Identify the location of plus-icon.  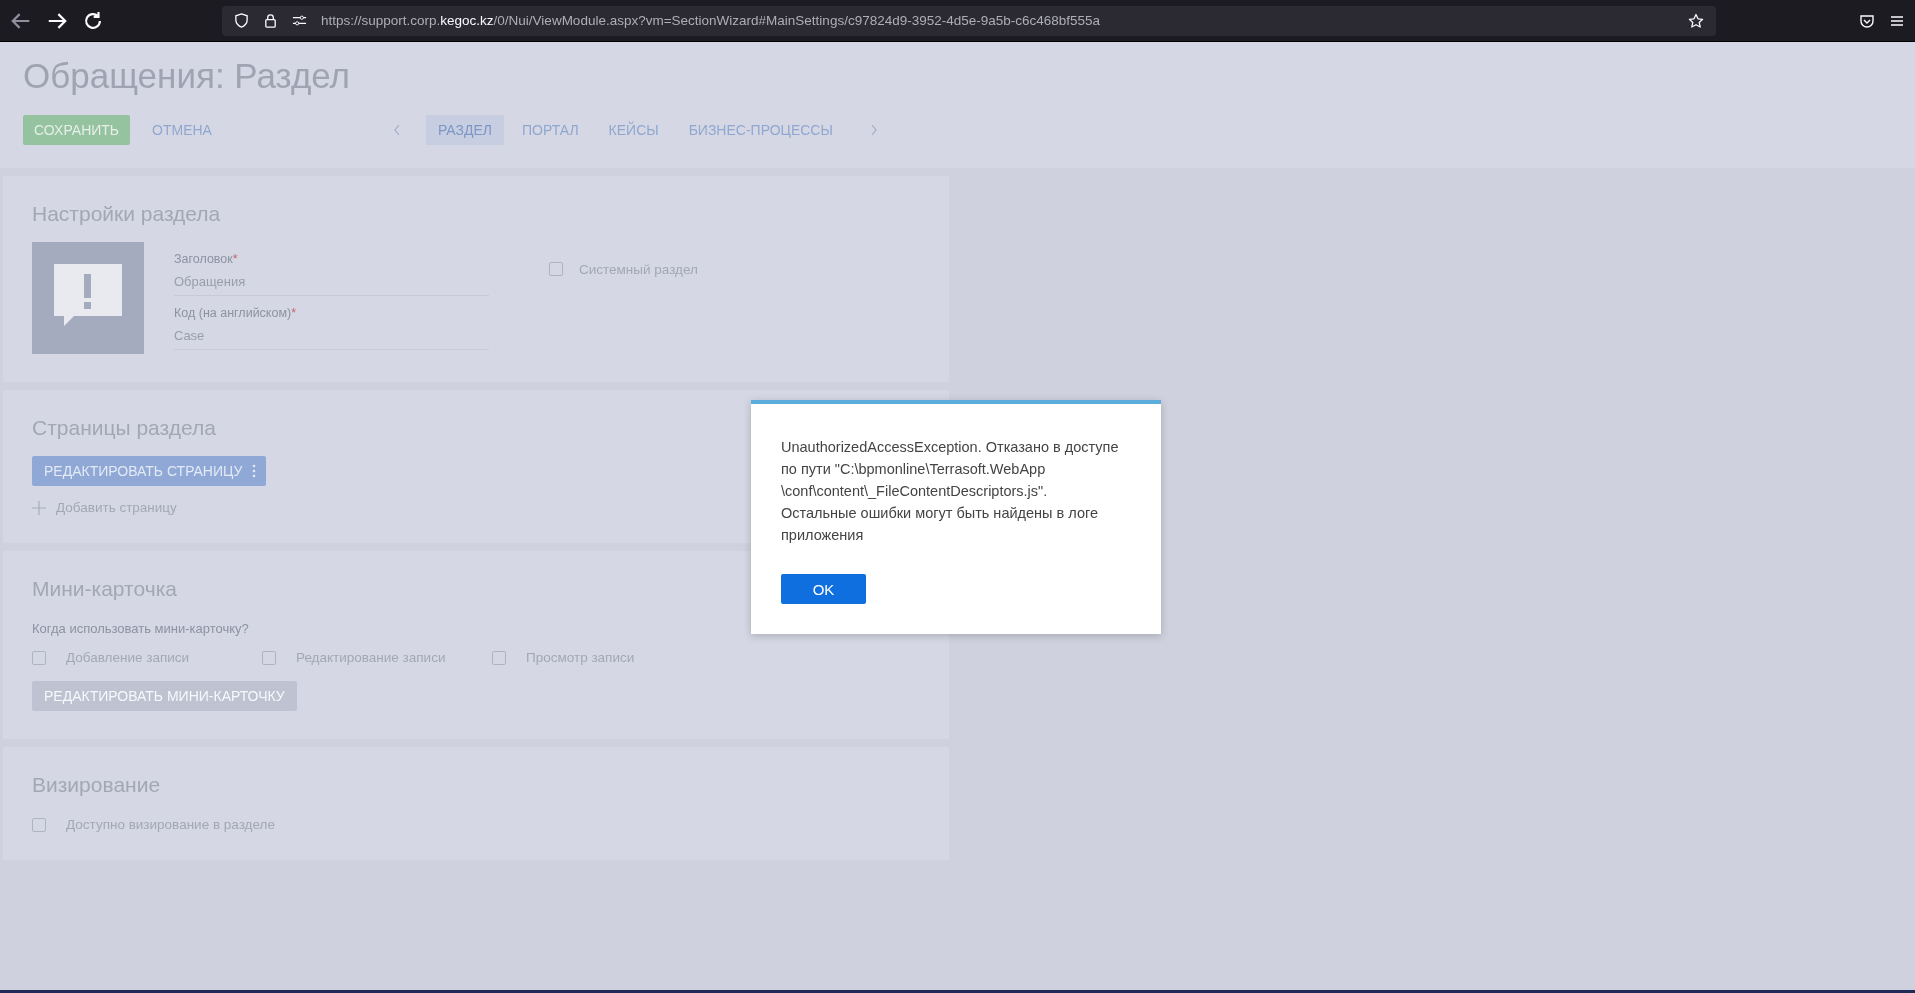
(39, 507).